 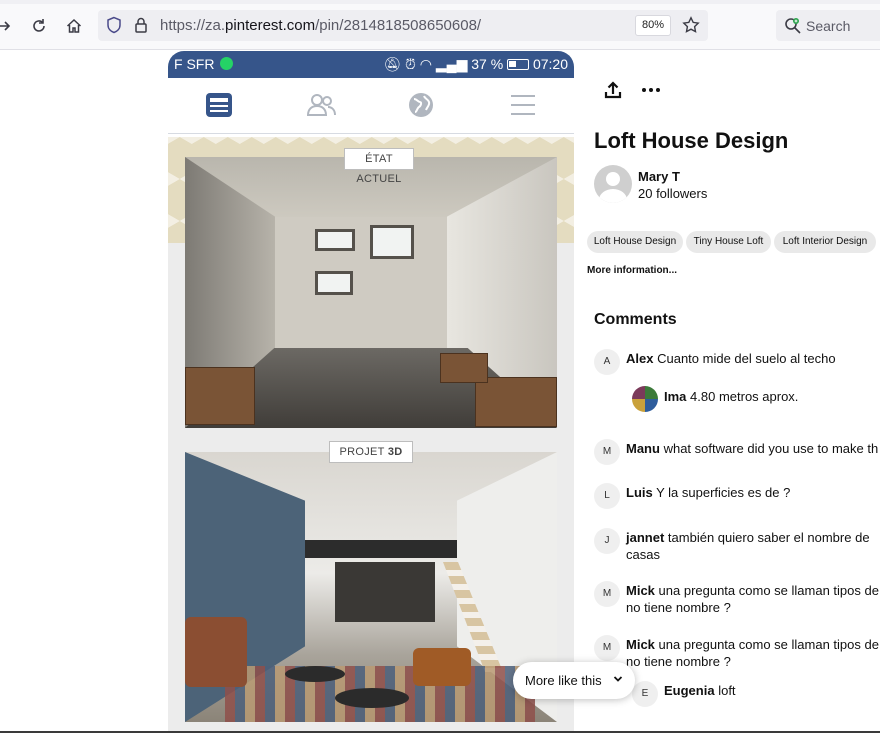 I want to click on sofa, so click(x=216, y=652).